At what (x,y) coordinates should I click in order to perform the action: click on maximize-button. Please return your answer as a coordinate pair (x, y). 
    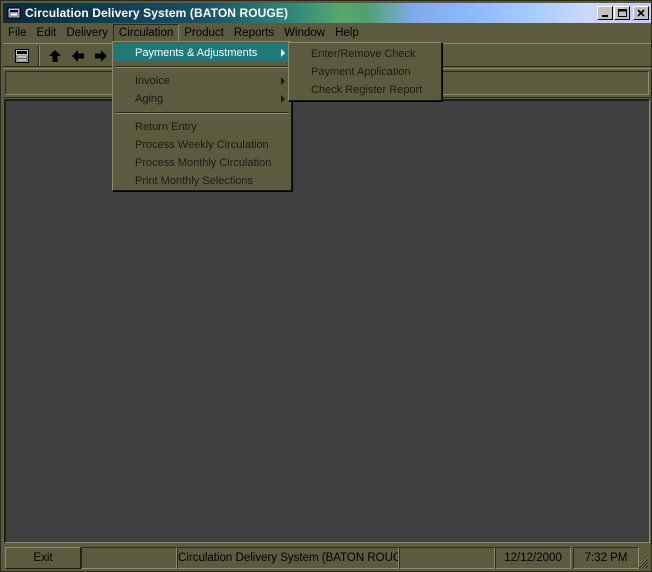
    Looking at the image, I should click on (622, 13).